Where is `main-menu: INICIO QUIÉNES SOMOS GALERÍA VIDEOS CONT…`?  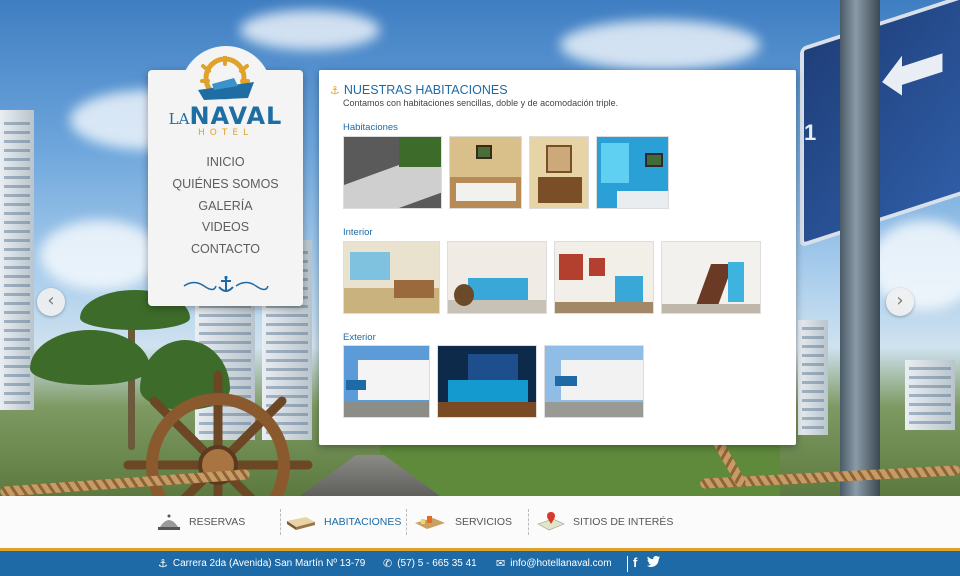
main-menu: INICIO QUIÉNES SOMOS GALERÍA VIDEOS CONT… is located at coordinates (225, 206).